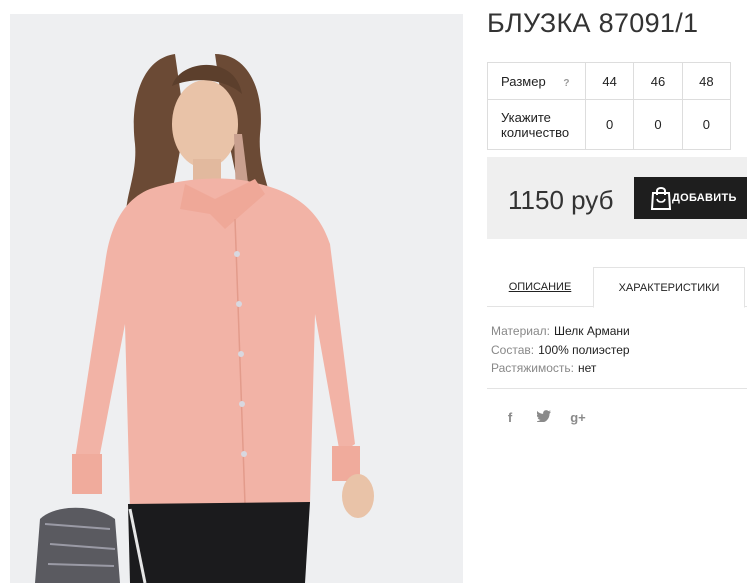 This screenshot has width=747, height=583. I want to click on shopping-bag-icon, so click(661, 198).